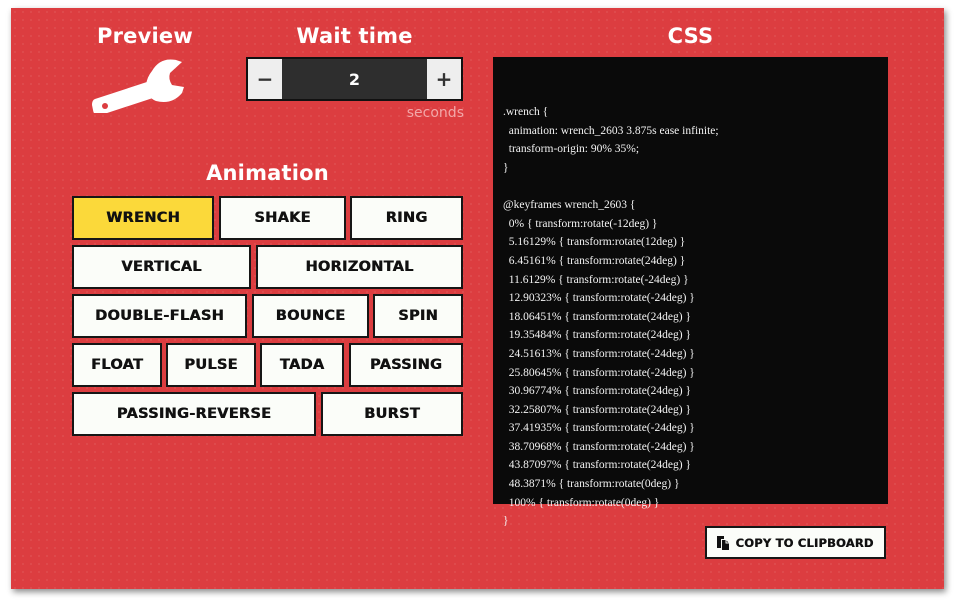 The image size is (954, 600). I want to click on code-line: }, so click(506, 167).